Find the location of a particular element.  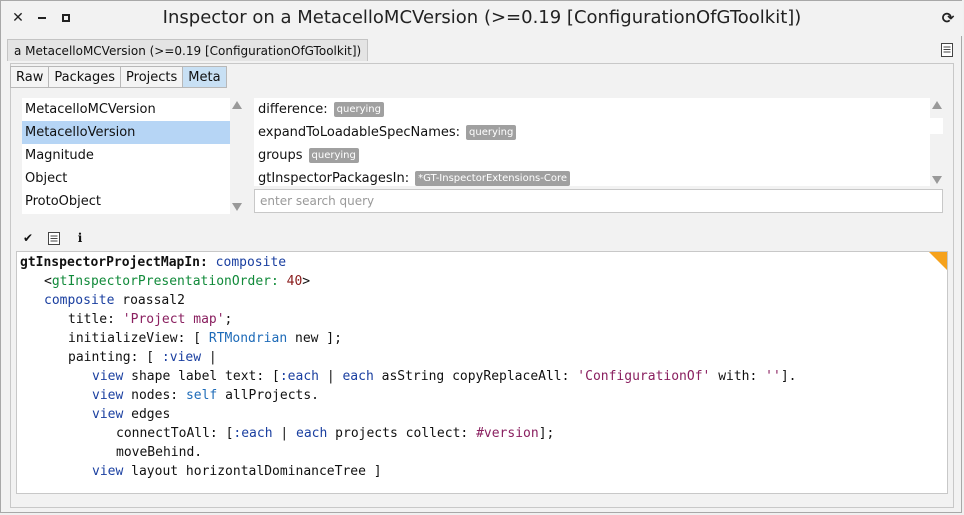

list-item: expandToLoadableSpecNames: querying is located at coordinates (592, 132).